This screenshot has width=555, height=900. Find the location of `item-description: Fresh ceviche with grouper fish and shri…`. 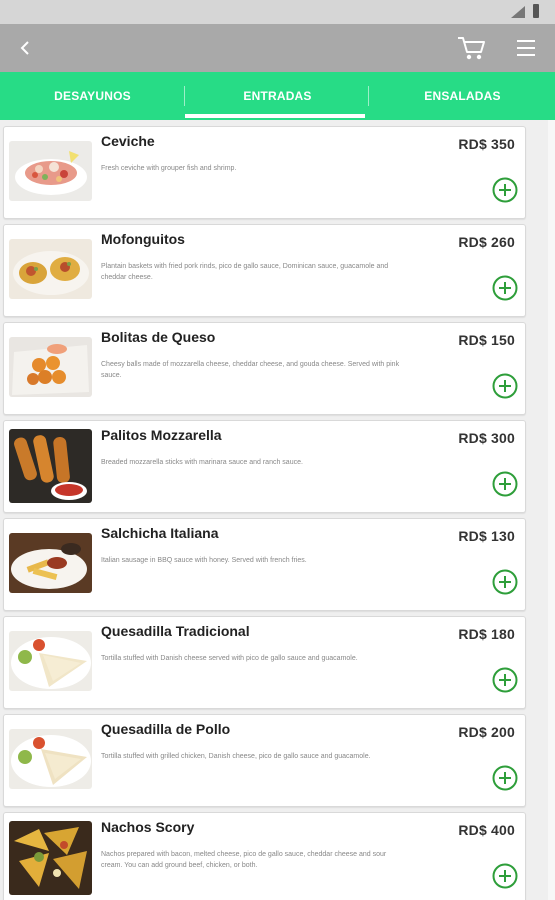

item-description: Fresh ceviche with grouper fish and shri… is located at coordinates (169, 168).